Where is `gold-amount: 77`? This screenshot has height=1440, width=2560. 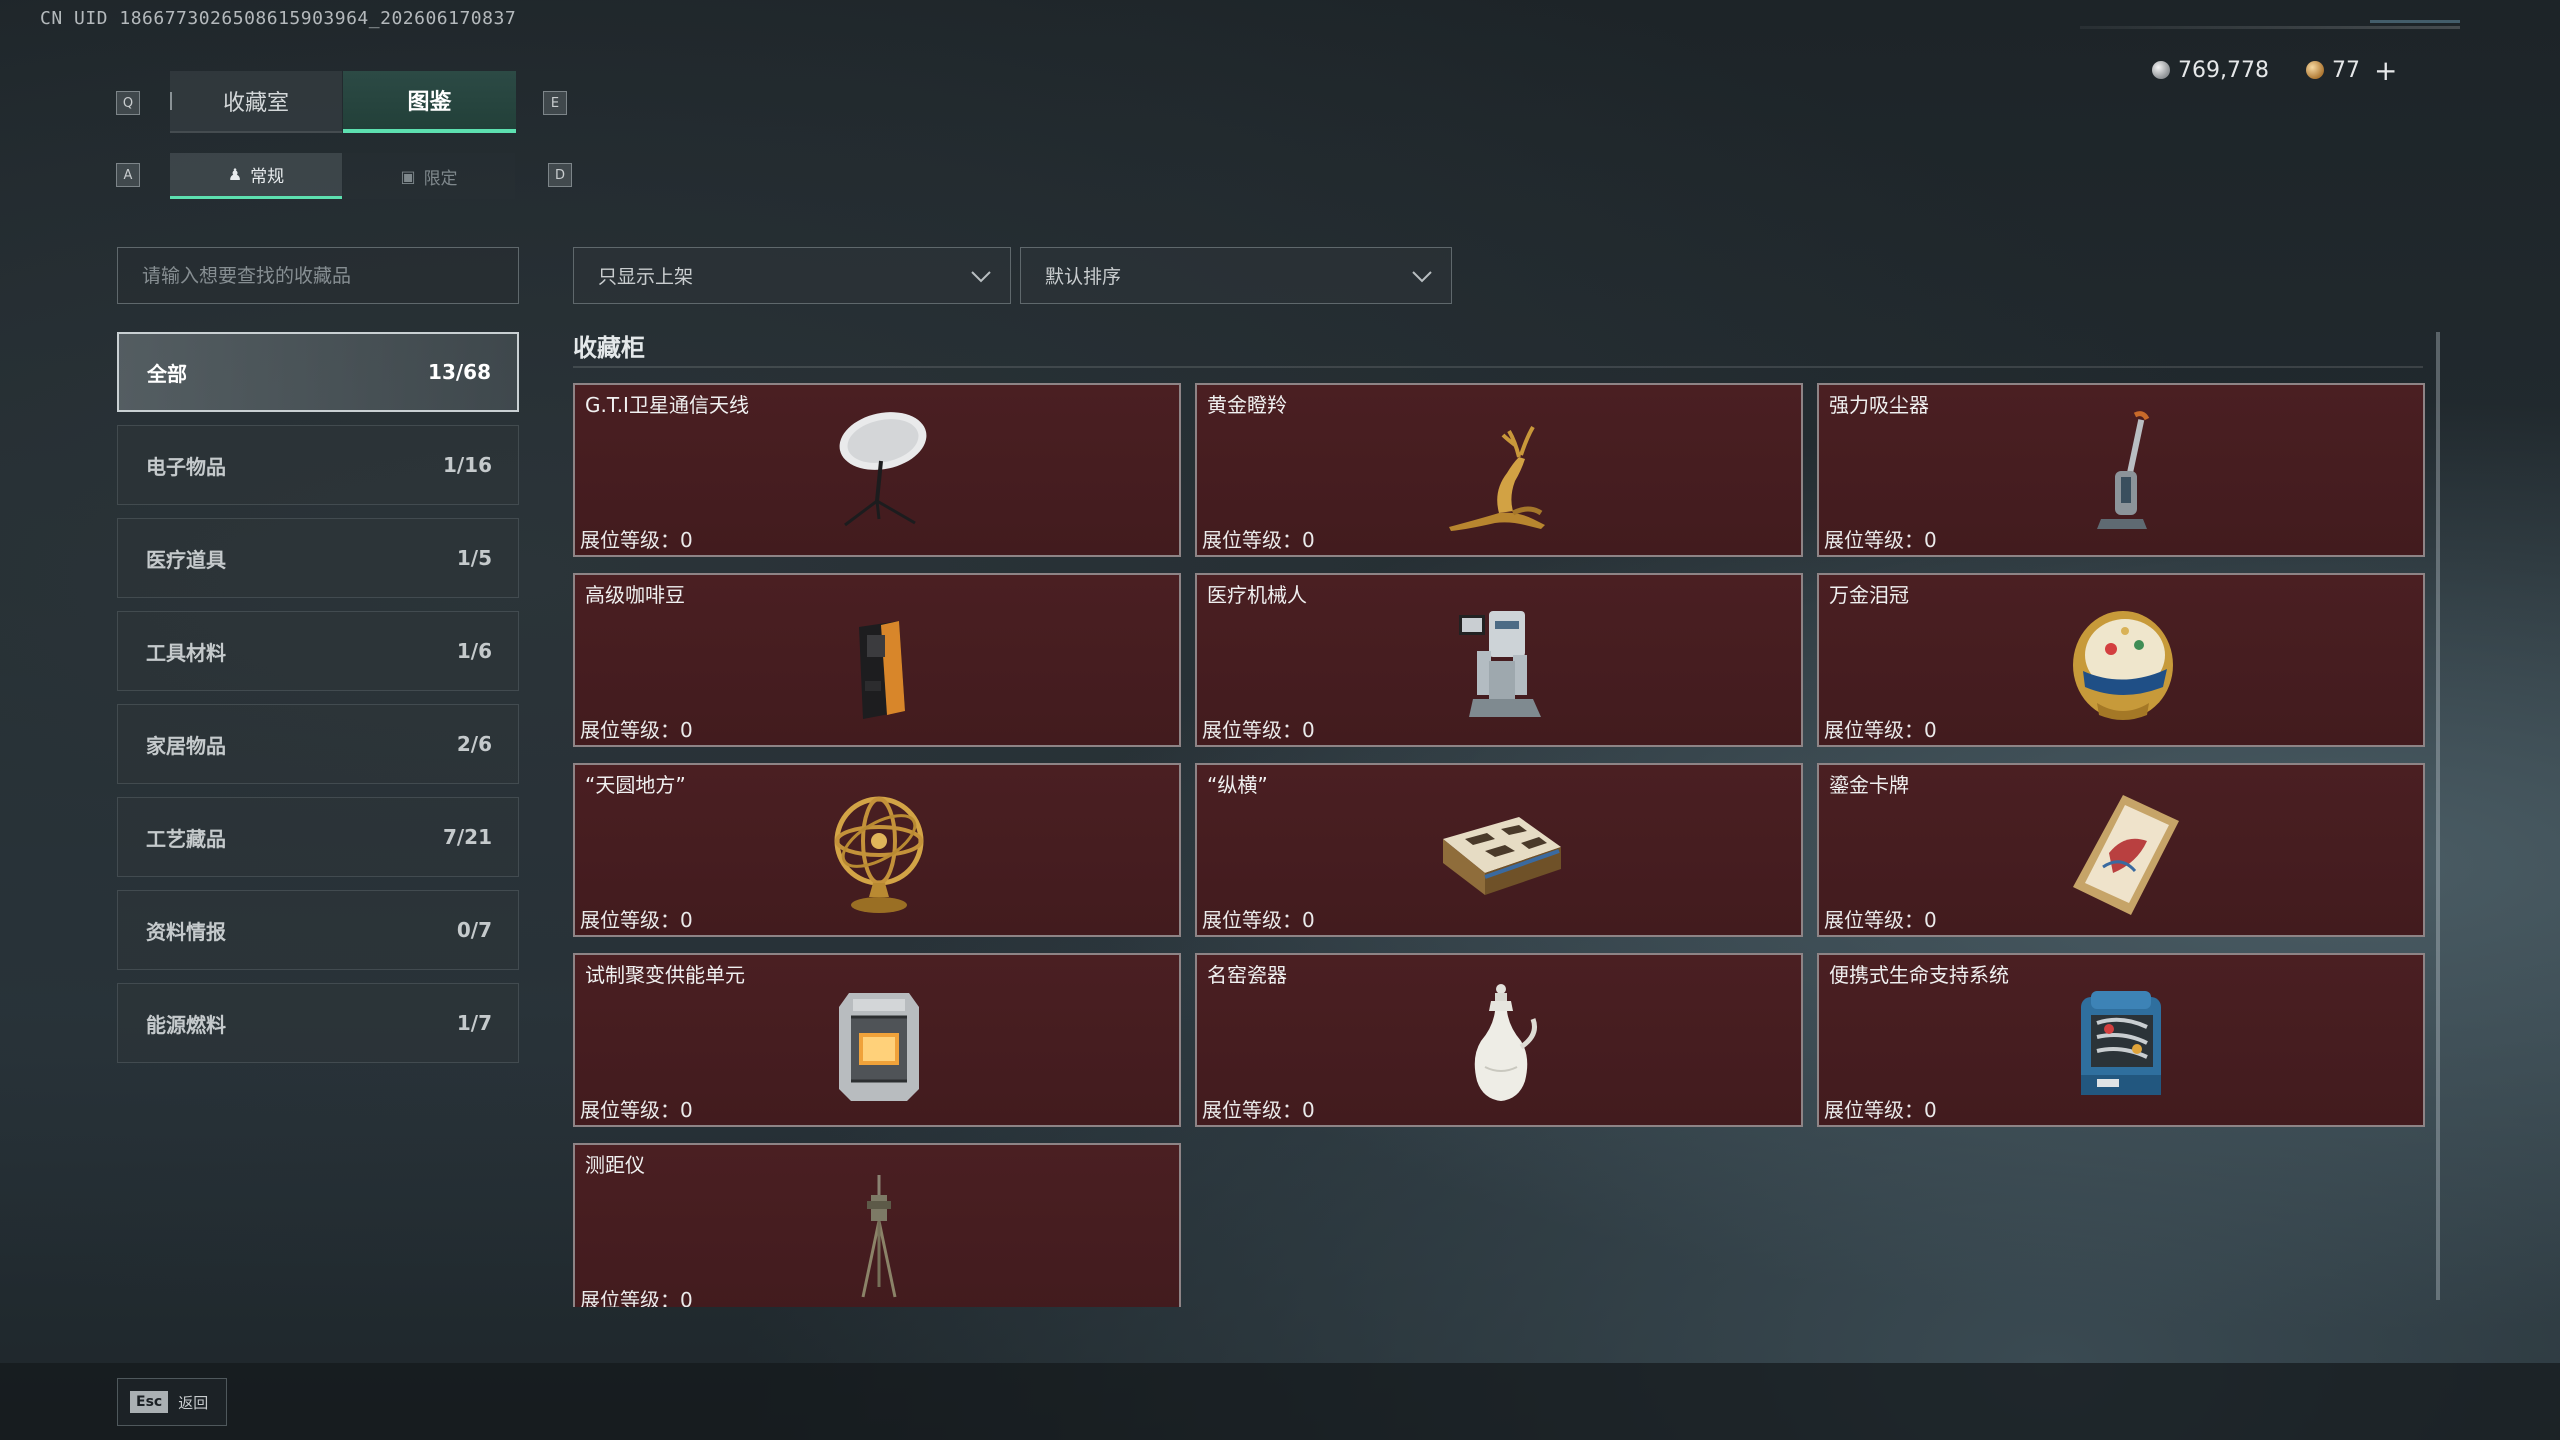
gold-amount: 77 is located at coordinates (2346, 70).